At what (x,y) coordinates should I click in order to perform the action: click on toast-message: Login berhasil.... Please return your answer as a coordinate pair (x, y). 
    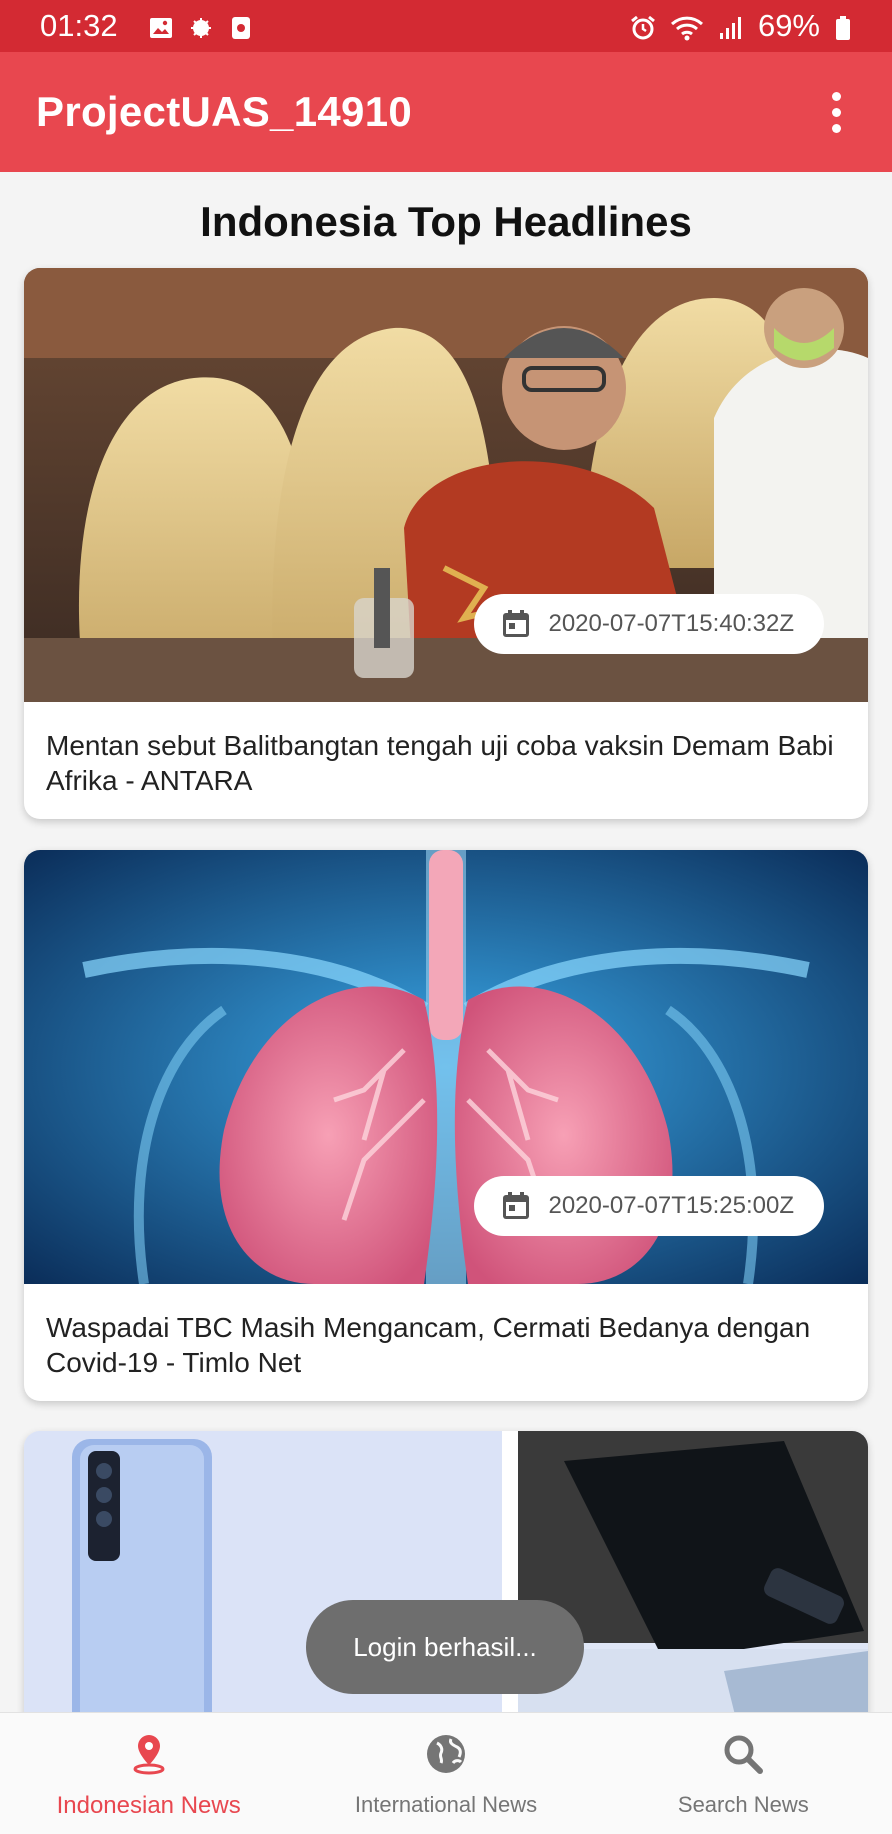
    Looking at the image, I should click on (445, 1647).